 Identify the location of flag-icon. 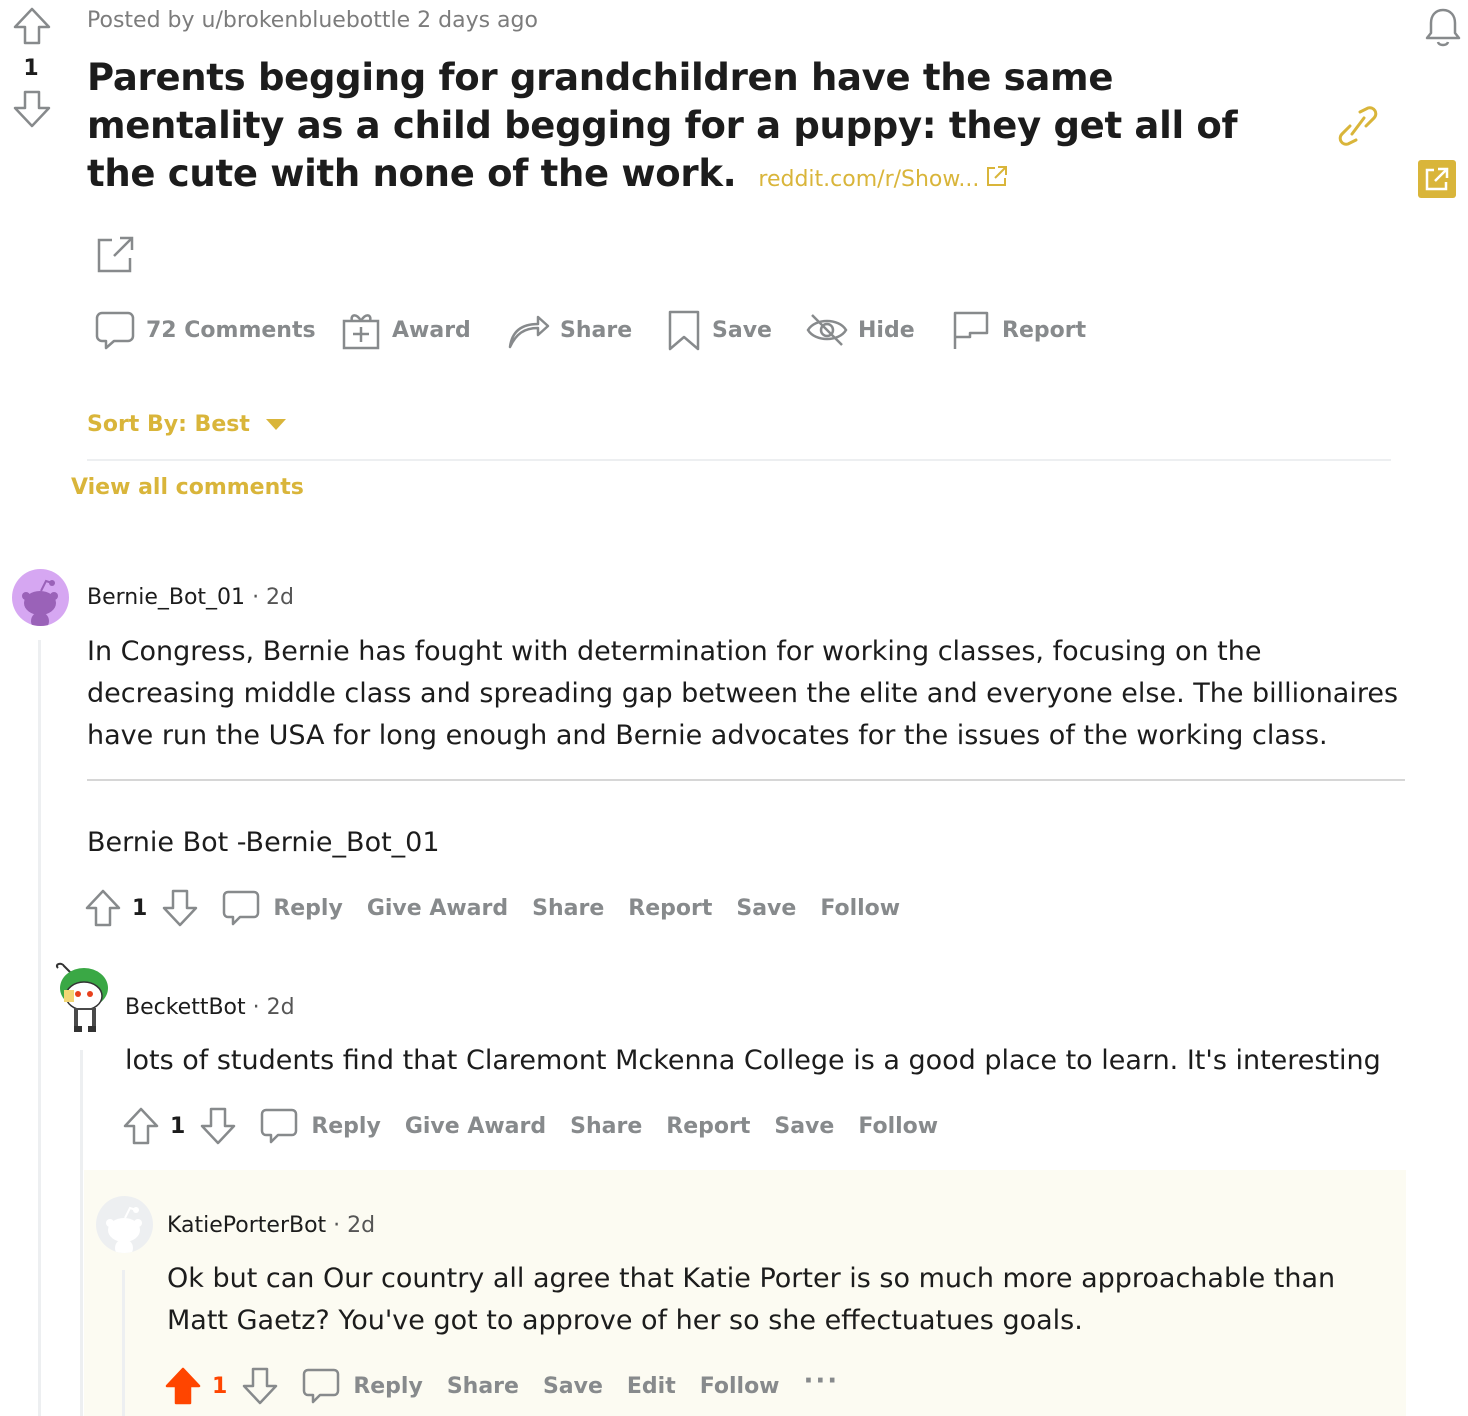
(971, 330).